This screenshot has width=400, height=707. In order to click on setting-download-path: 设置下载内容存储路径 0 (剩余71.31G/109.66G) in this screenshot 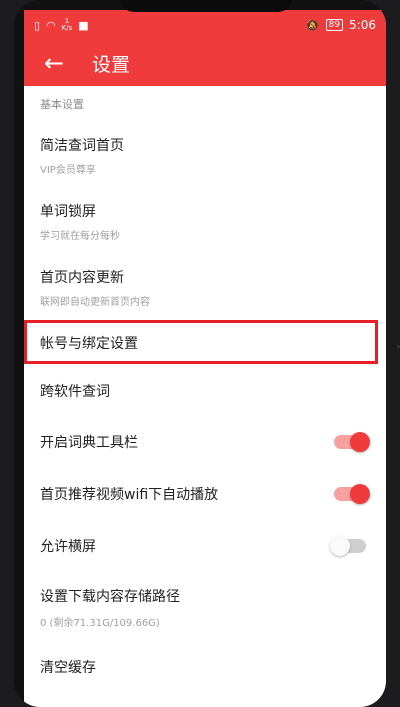, I will do `click(205, 607)`.